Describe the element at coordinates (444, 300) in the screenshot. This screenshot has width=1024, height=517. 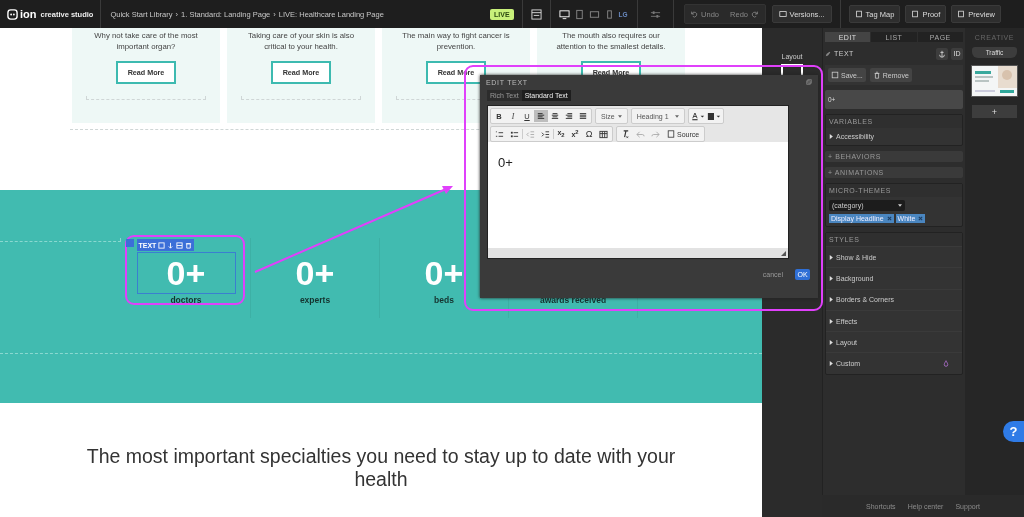
I see `stat-label: beds` at that location.